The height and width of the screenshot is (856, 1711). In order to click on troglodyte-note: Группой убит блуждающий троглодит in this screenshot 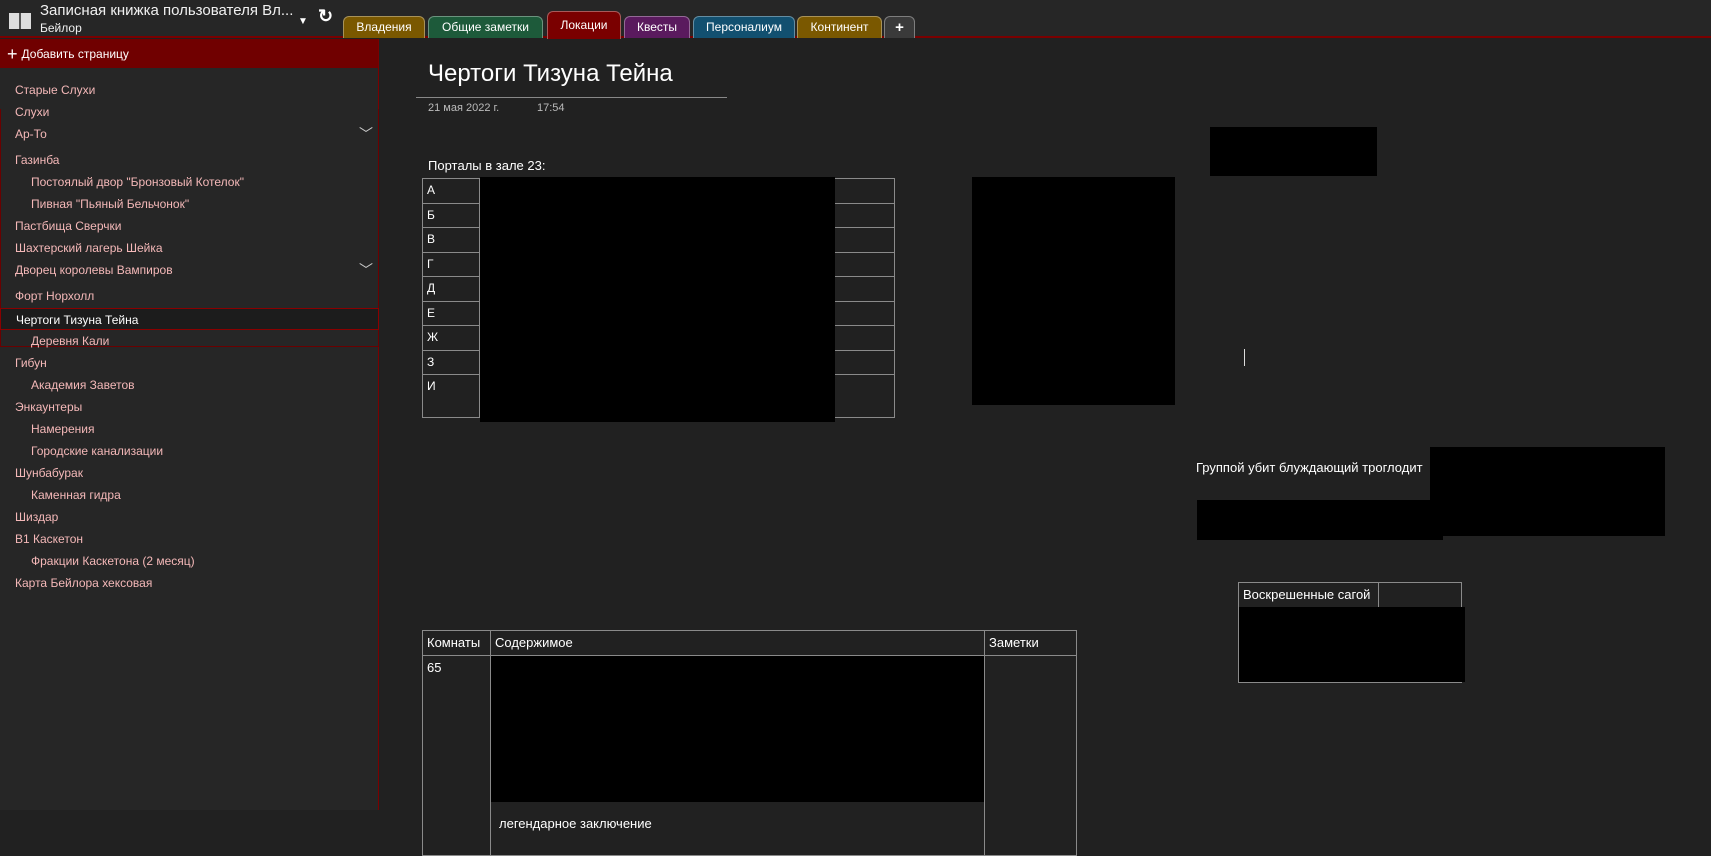, I will do `click(1309, 467)`.